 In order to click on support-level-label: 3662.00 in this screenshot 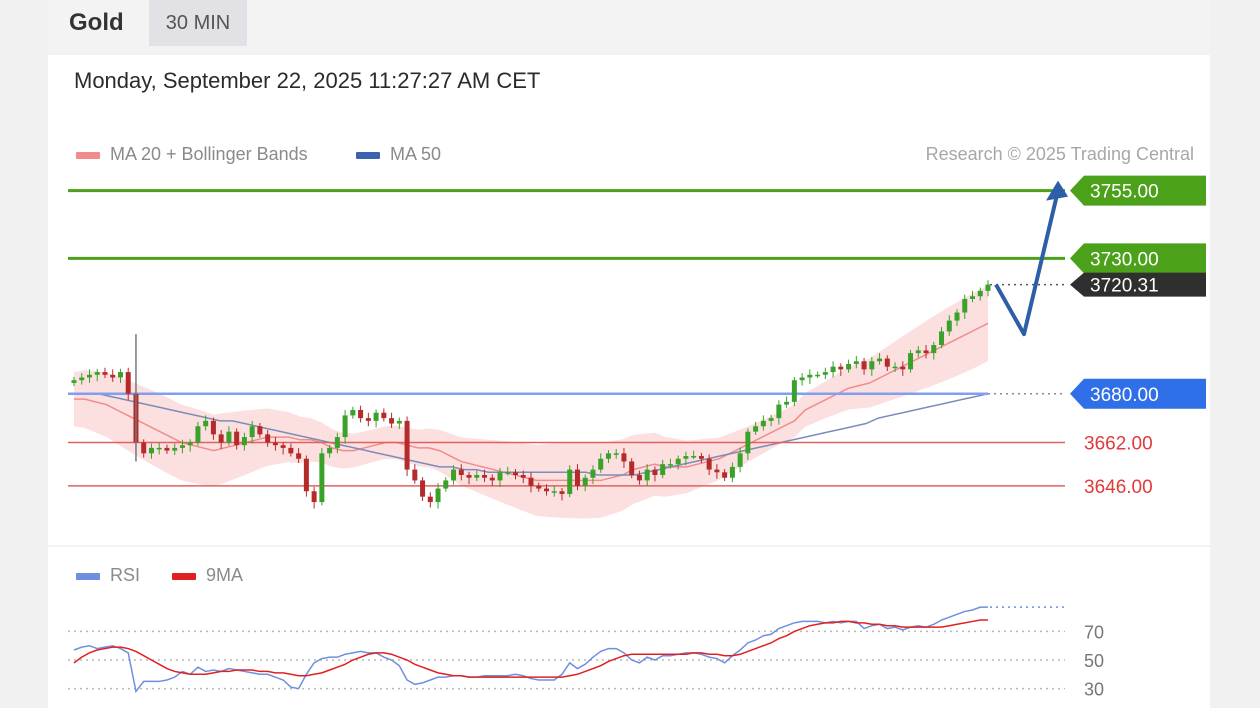, I will do `click(1118, 444)`.